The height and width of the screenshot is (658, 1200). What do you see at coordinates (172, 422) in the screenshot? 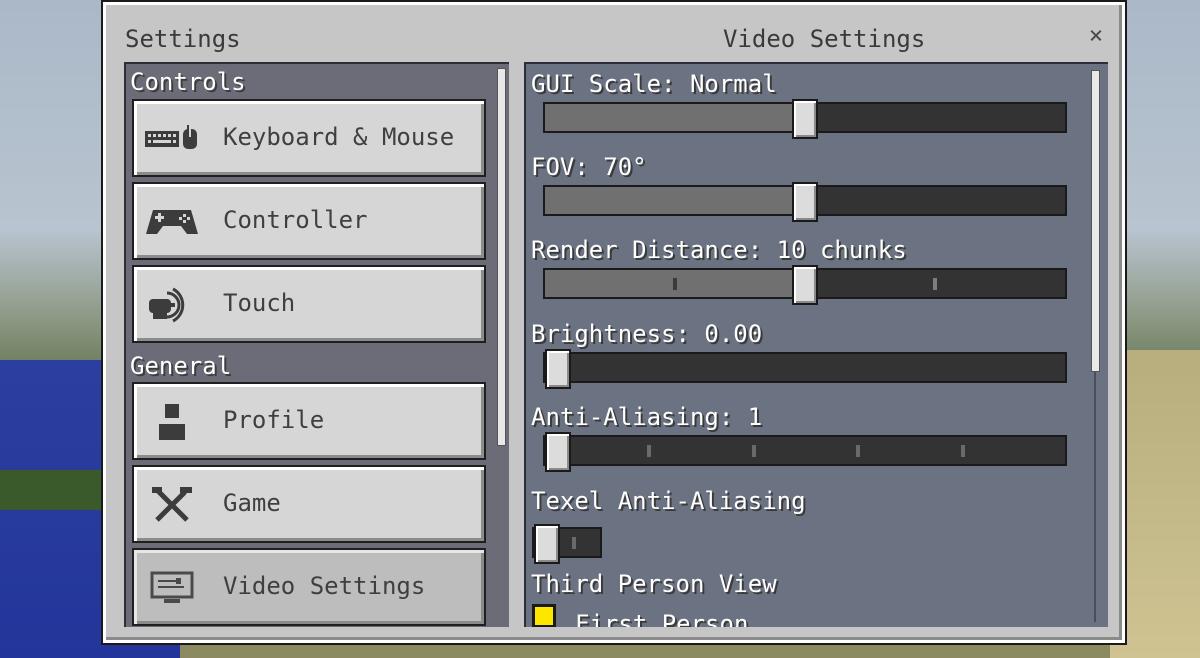
I see `profile-icon` at bounding box center [172, 422].